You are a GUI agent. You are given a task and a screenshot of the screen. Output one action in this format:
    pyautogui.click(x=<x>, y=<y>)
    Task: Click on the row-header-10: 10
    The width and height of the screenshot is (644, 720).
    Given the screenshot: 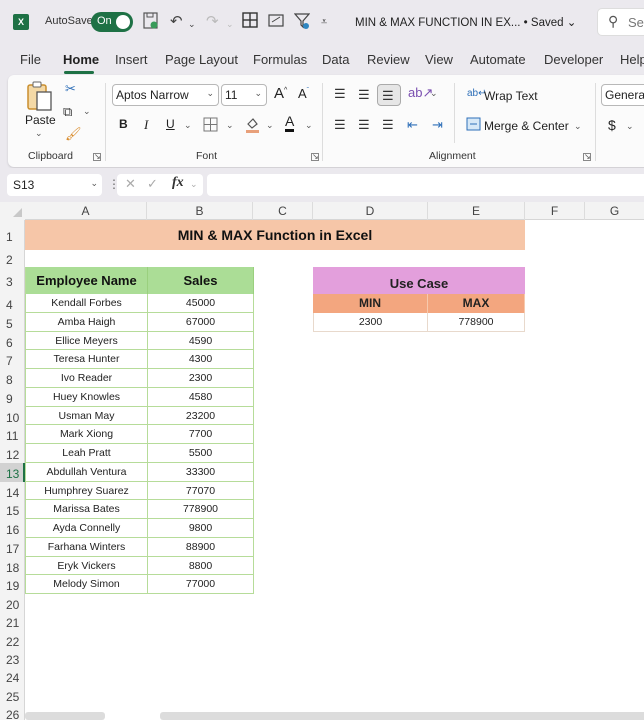 What is the action you would take?
    pyautogui.click(x=12, y=416)
    